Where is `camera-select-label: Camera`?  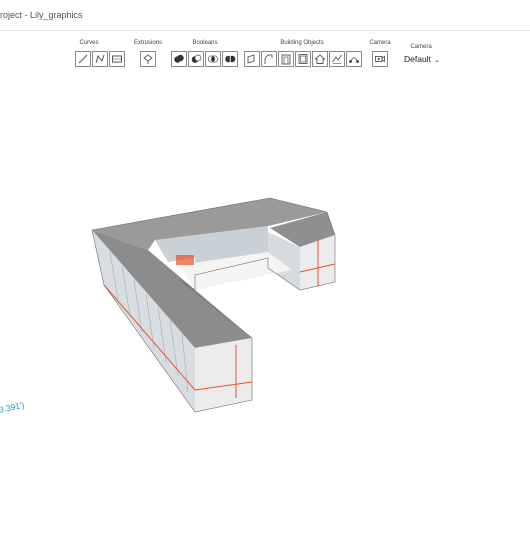 camera-select-label: Camera is located at coordinates (421, 47).